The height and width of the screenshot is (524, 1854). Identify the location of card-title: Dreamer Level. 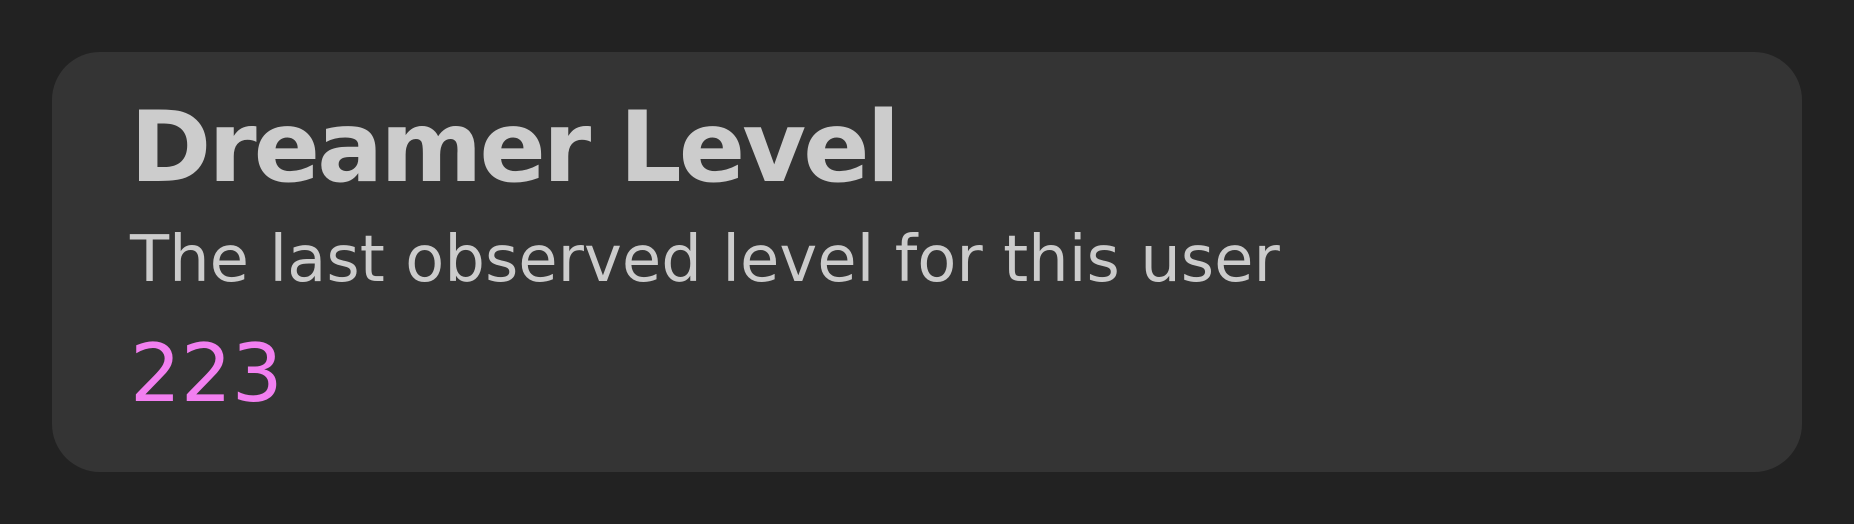
(515, 148).